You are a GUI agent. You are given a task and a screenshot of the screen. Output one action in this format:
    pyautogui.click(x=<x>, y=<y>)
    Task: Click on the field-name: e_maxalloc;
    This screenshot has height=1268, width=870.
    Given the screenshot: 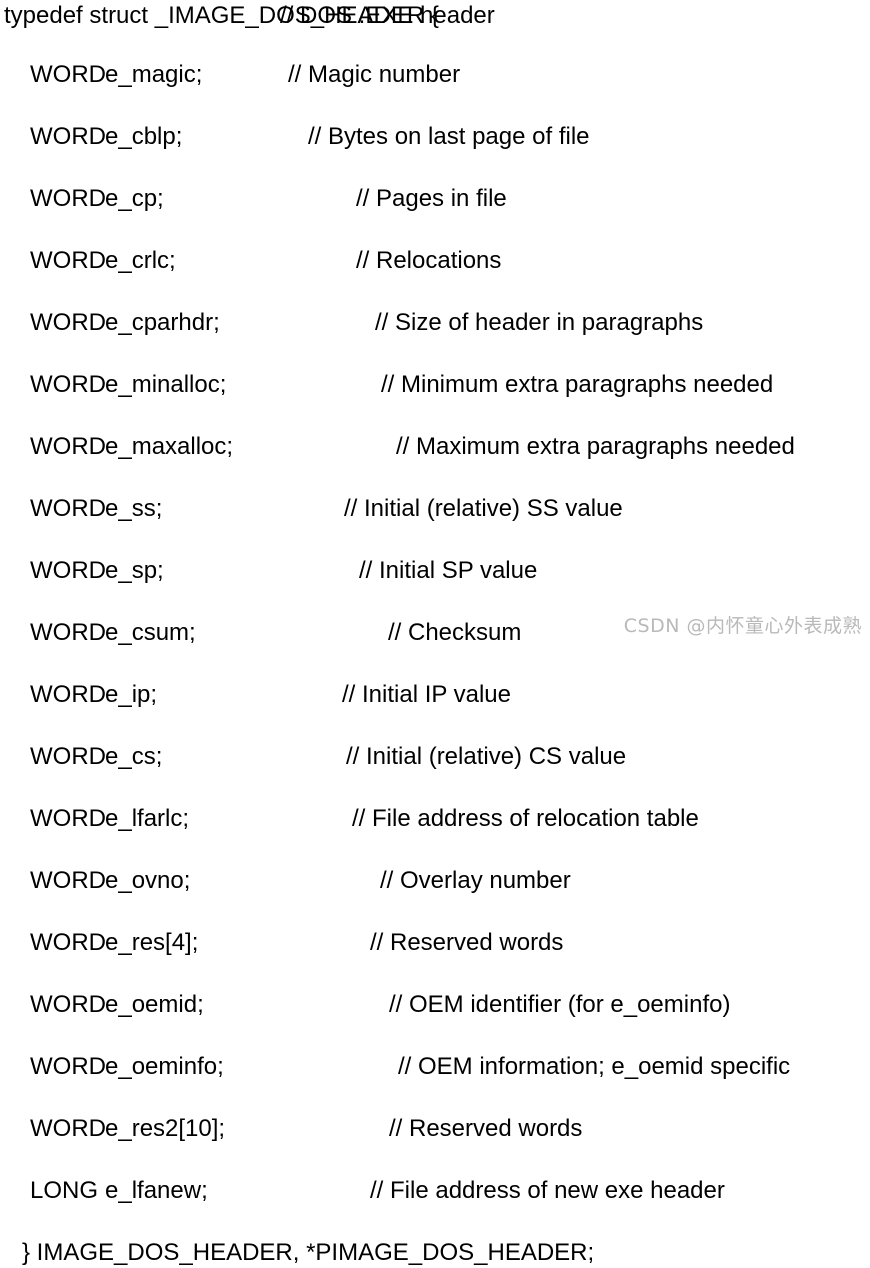 What is the action you would take?
    pyautogui.click(x=169, y=446)
    